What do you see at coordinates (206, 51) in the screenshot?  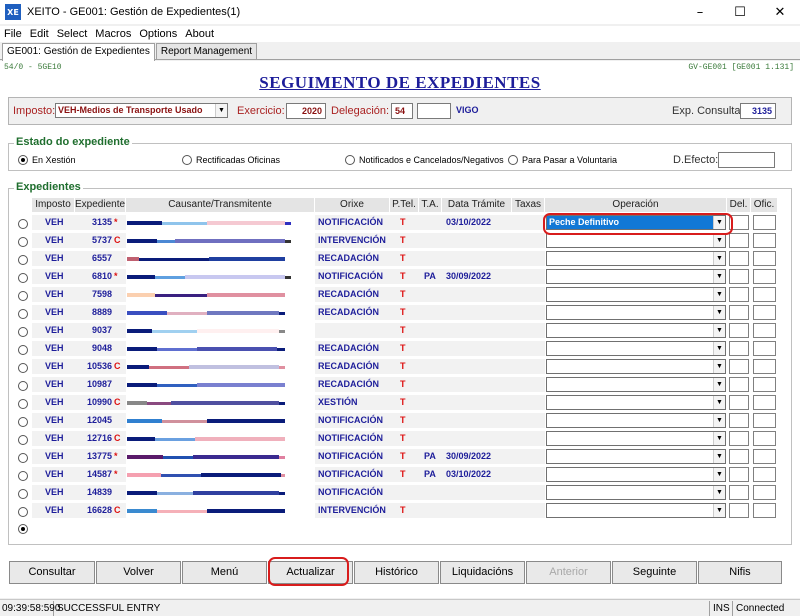 I see `tab-report-management: Report Management` at bounding box center [206, 51].